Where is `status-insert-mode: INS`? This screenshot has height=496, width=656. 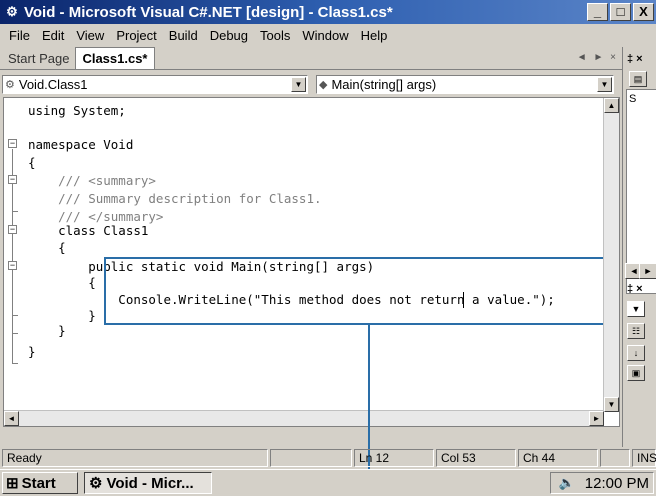
status-insert-mode: INS is located at coordinates (644, 458).